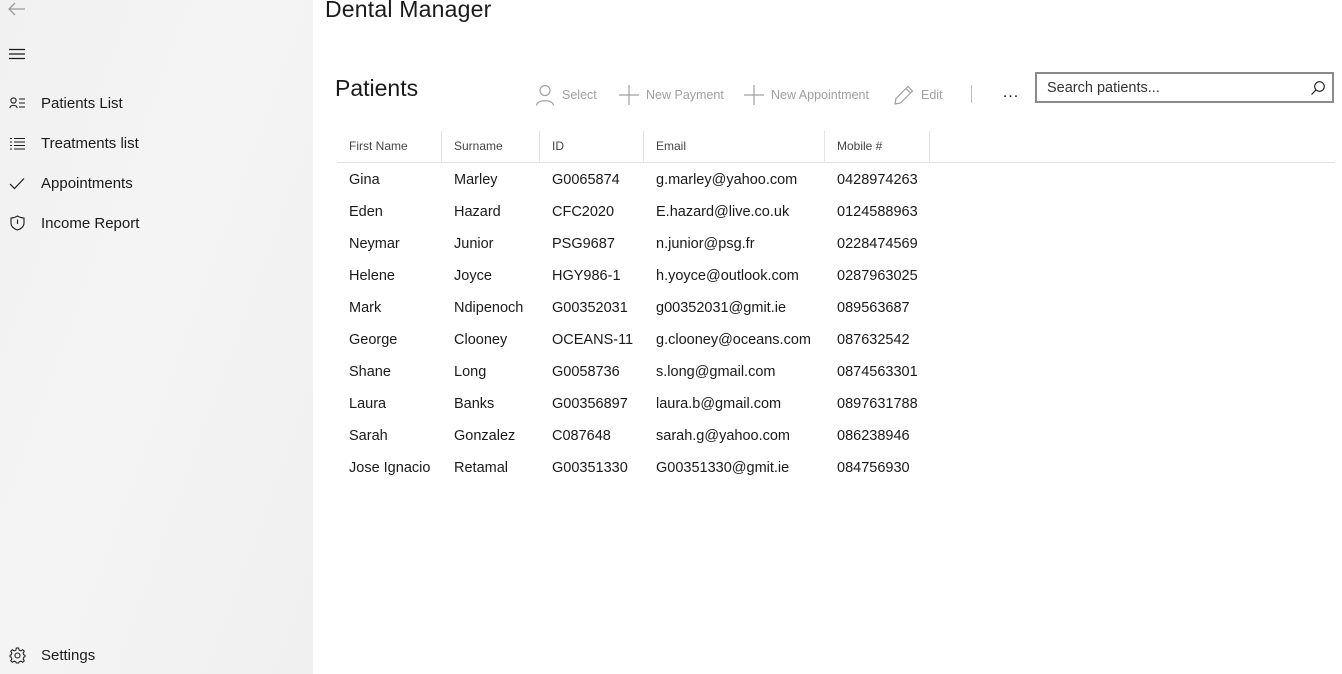 This screenshot has height=674, width=1342. Describe the element at coordinates (82, 103) in the screenshot. I see `nav-item-label: Patients List` at that location.